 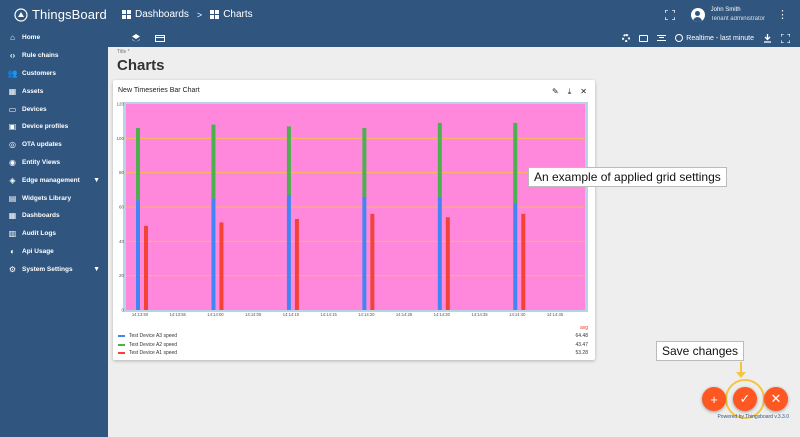 What do you see at coordinates (753, 417) in the screenshot?
I see `powered-by: Powered by Thingsboard v.3.3.0` at bounding box center [753, 417].